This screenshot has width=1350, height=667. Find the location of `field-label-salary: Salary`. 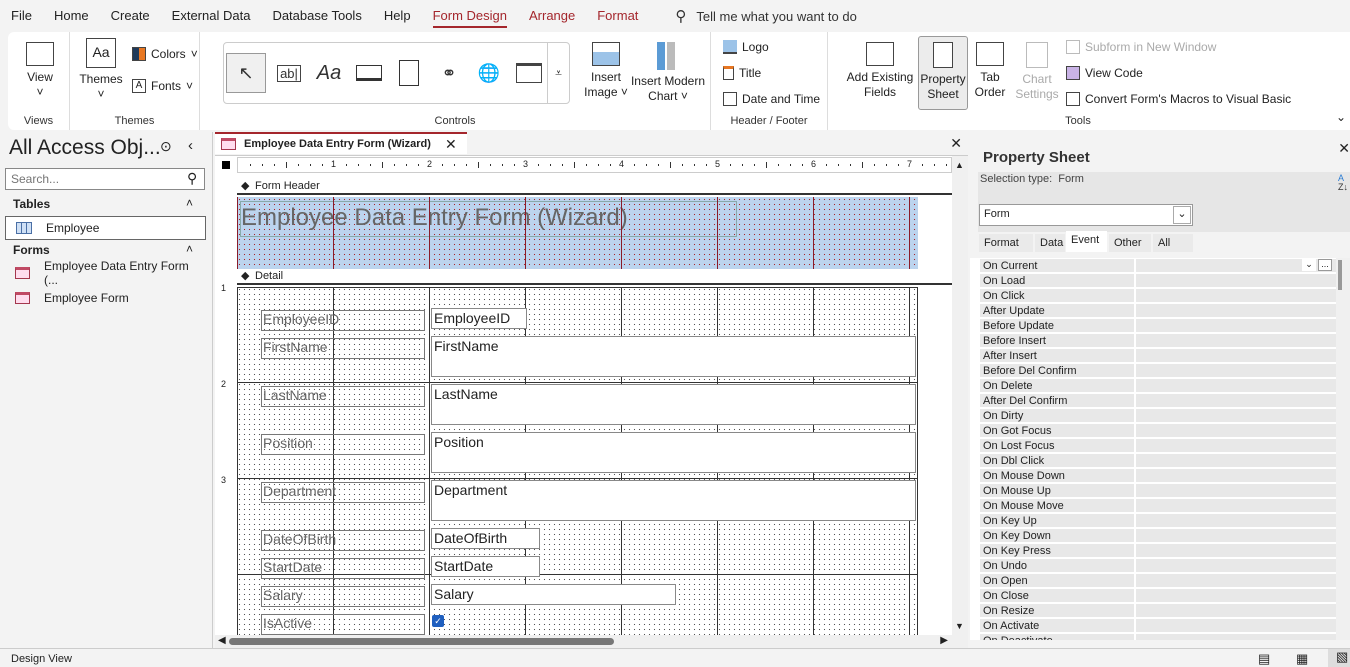

field-label-salary: Salary is located at coordinates (343, 596).